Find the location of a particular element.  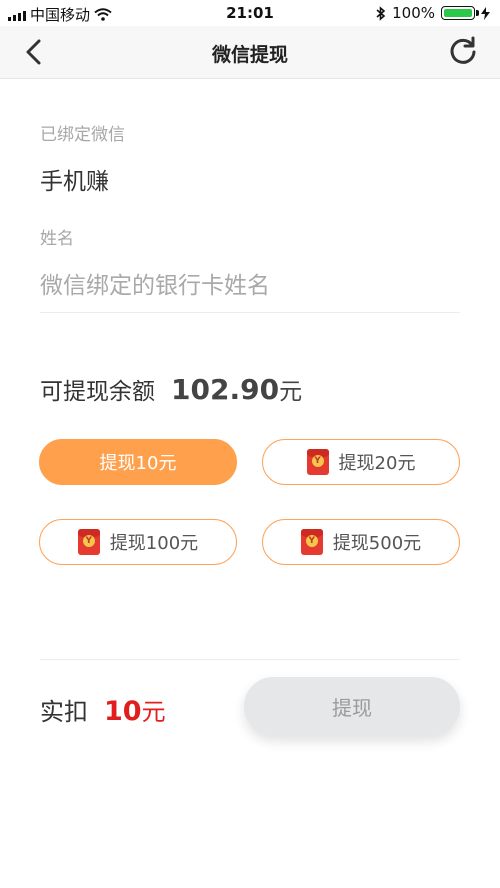

deduct-amount: 10元 is located at coordinates (135, 709).